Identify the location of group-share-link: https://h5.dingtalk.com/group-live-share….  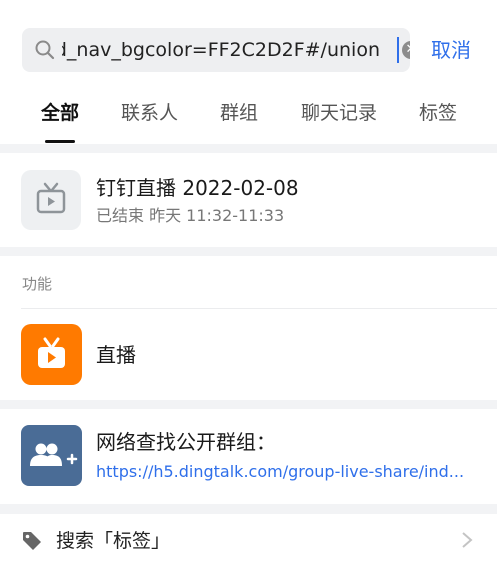
(288, 472).